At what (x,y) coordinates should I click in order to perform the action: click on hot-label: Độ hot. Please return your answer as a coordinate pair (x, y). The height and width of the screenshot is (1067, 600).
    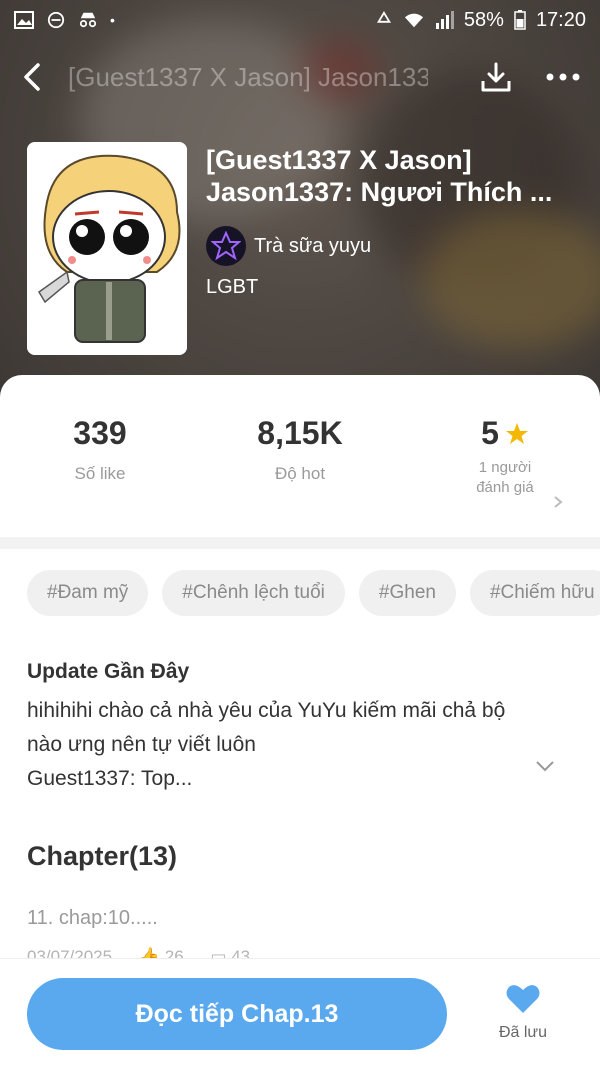
    Looking at the image, I should click on (300, 473).